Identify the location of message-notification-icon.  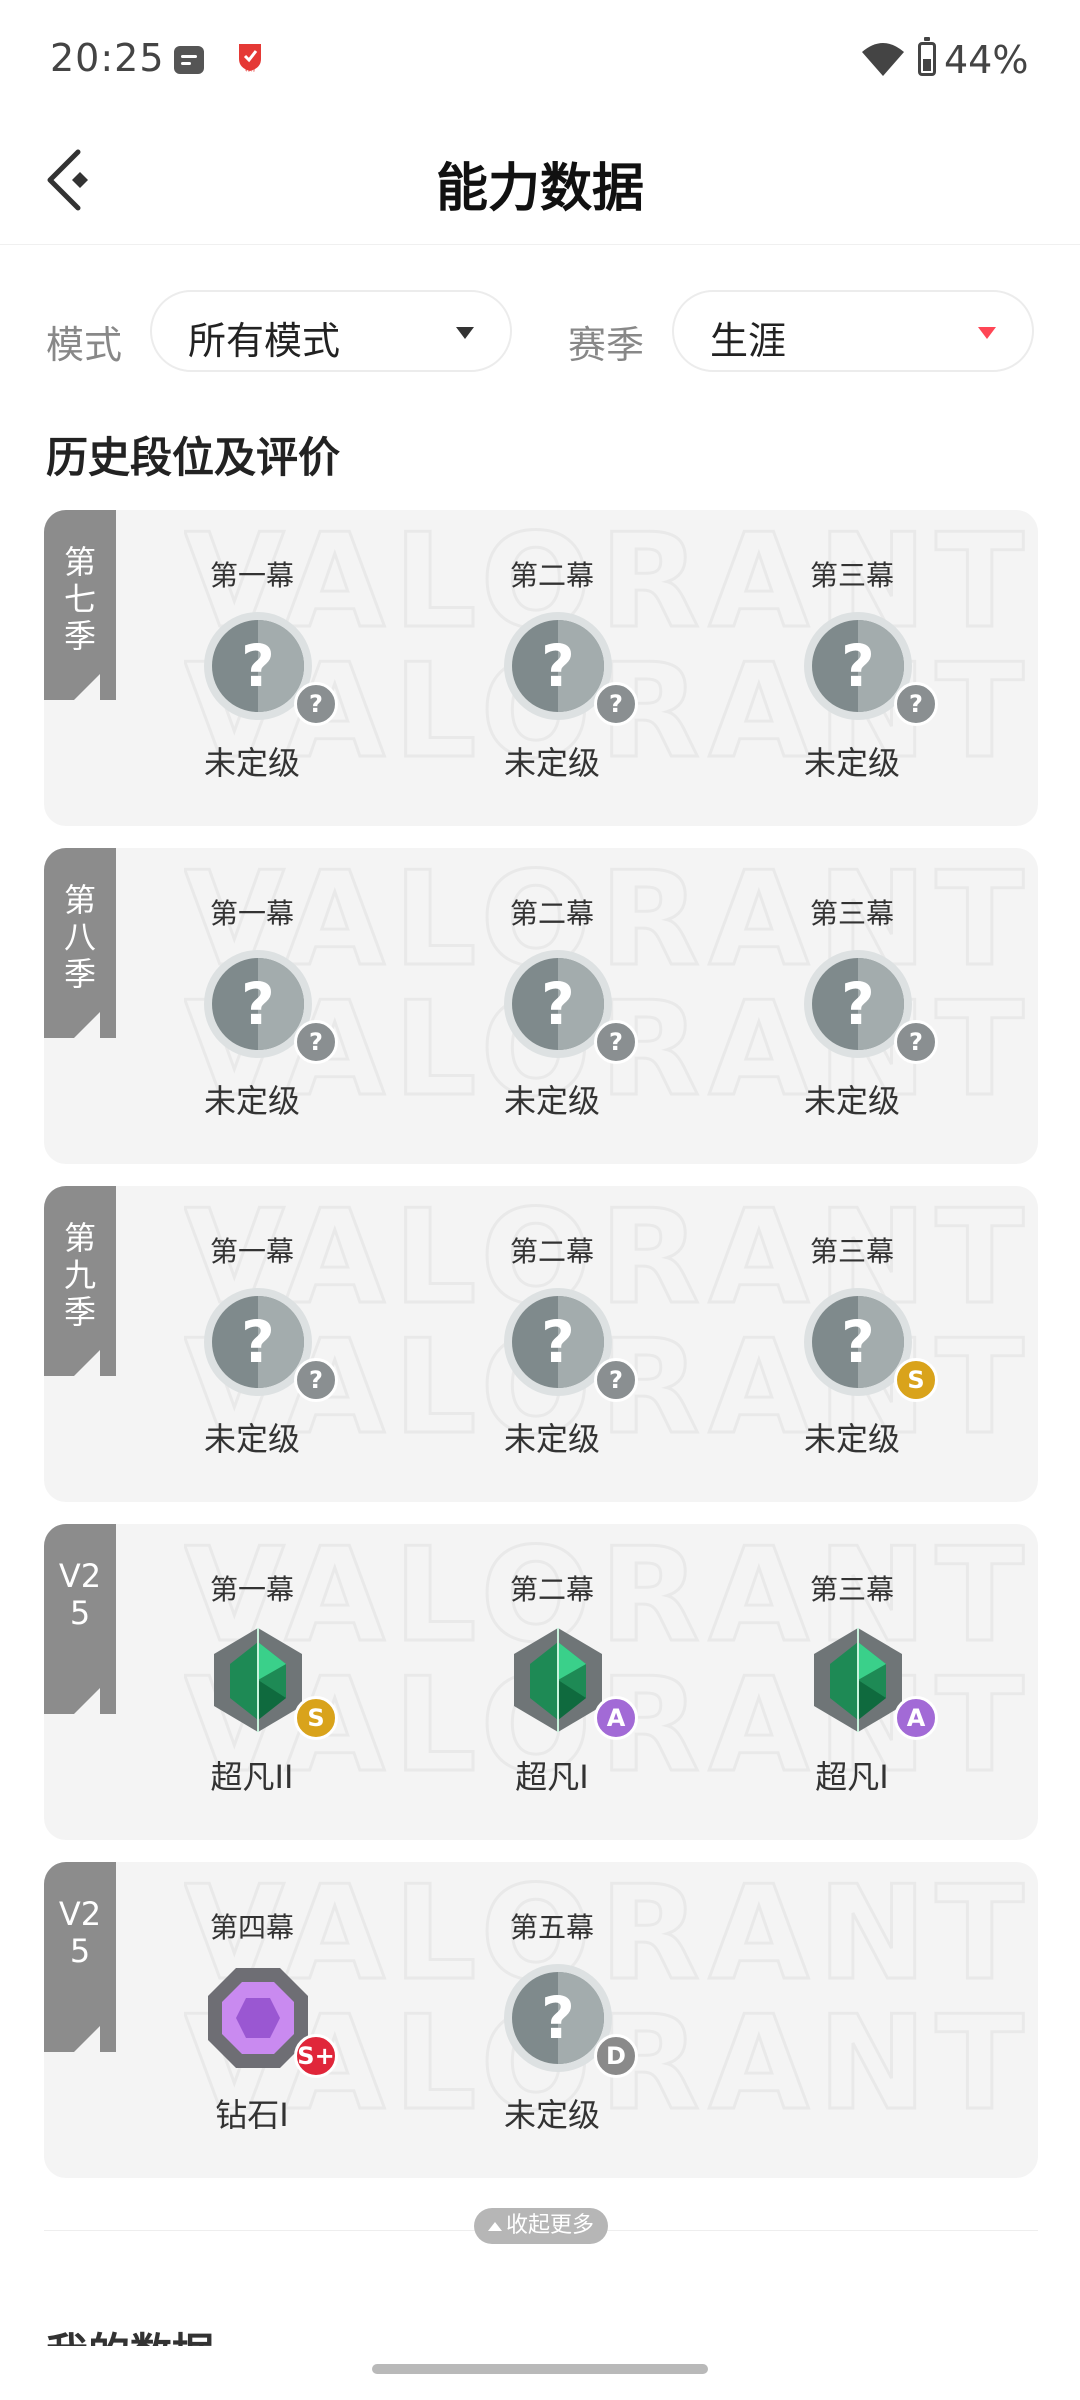
(189, 60).